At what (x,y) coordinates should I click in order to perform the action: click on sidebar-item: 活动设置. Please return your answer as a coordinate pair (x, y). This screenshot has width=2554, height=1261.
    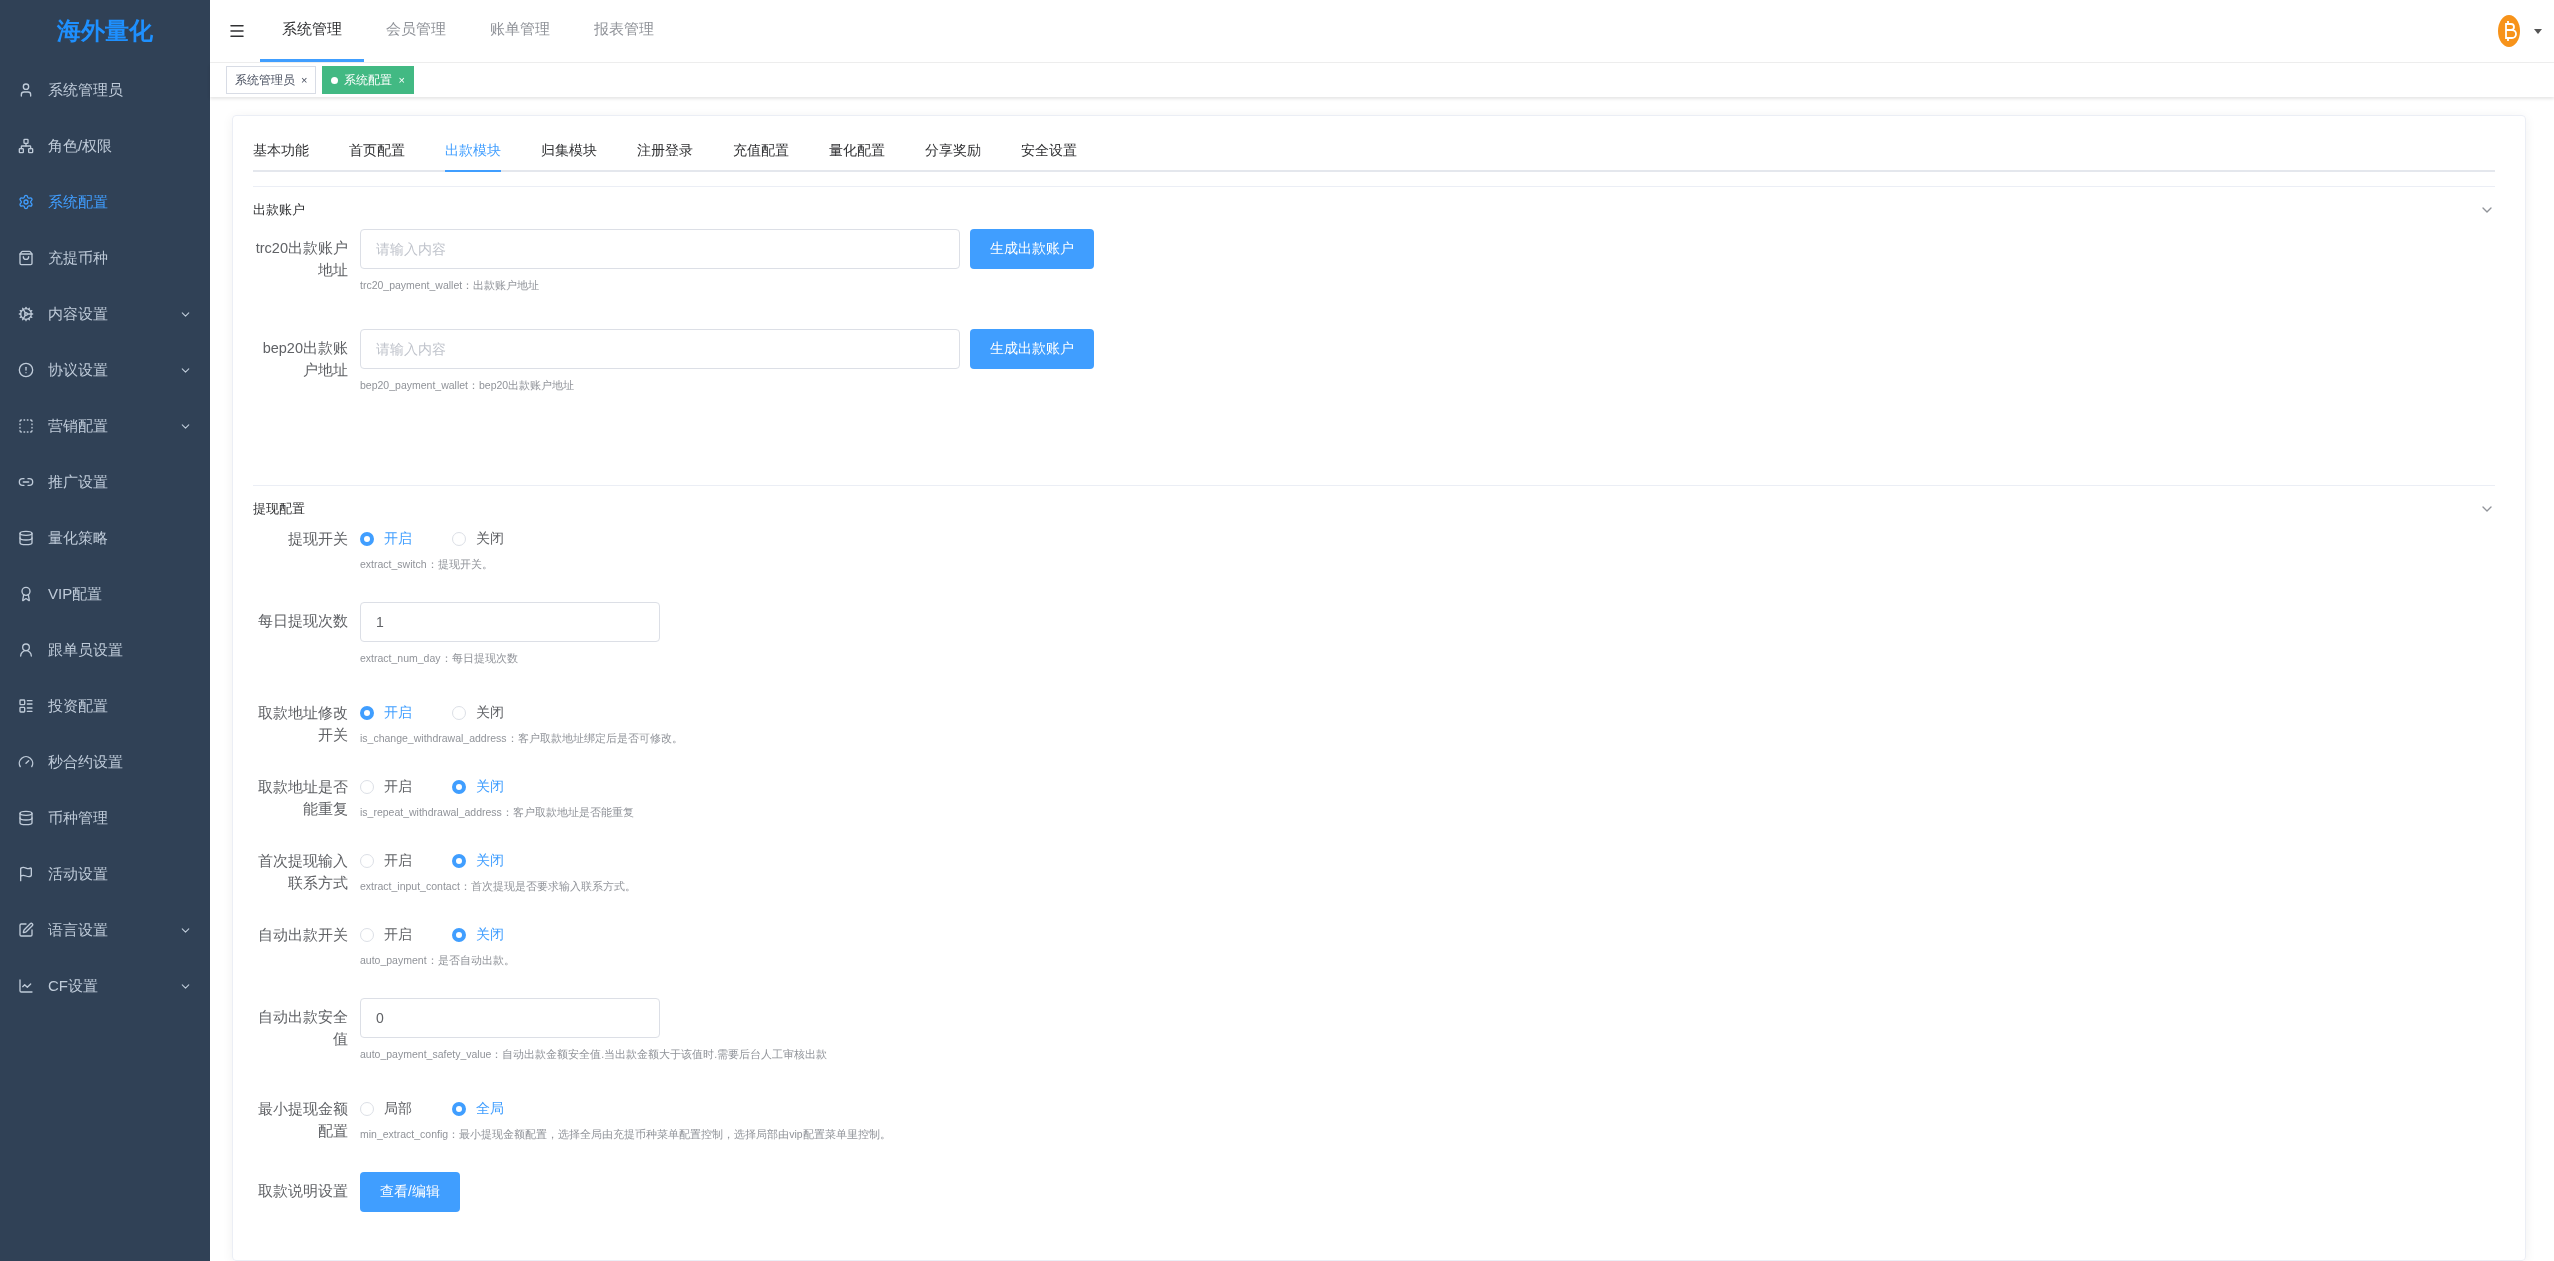
    Looking at the image, I should click on (105, 874).